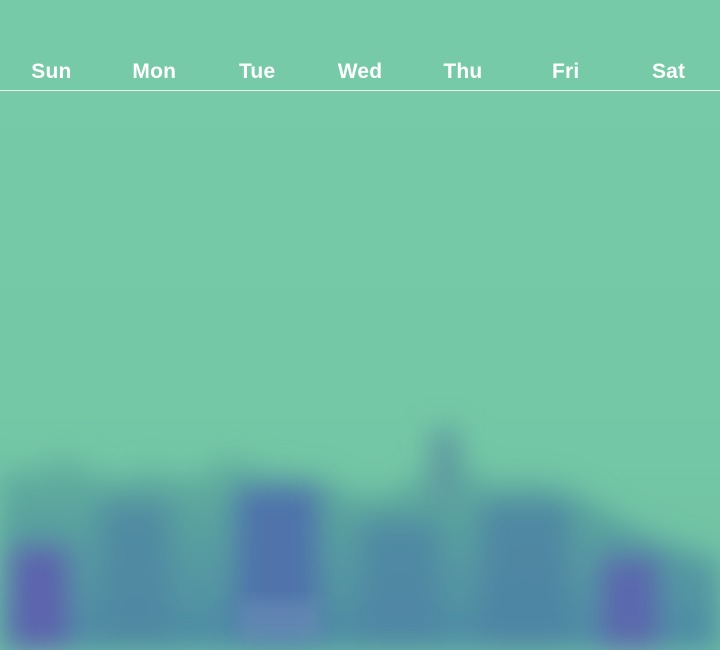 The image size is (720, 650). Describe the element at coordinates (154, 71) in the screenshot. I see `weekday-mon: Mon` at that location.